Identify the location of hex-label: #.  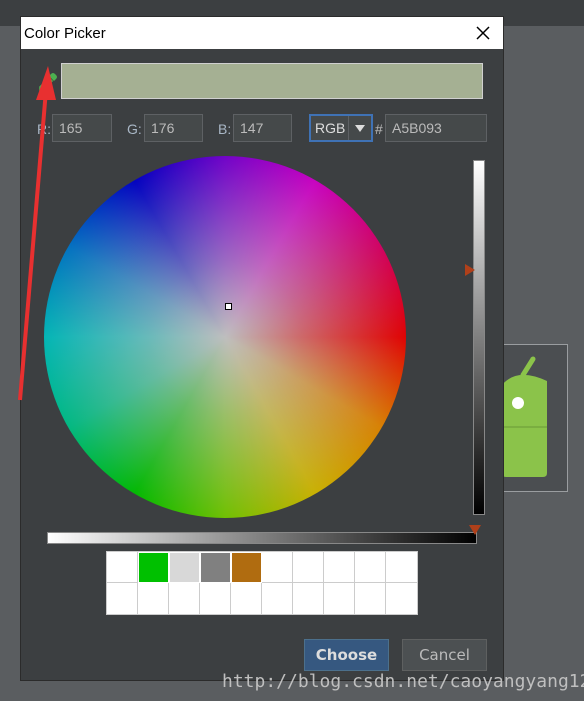
(379, 129).